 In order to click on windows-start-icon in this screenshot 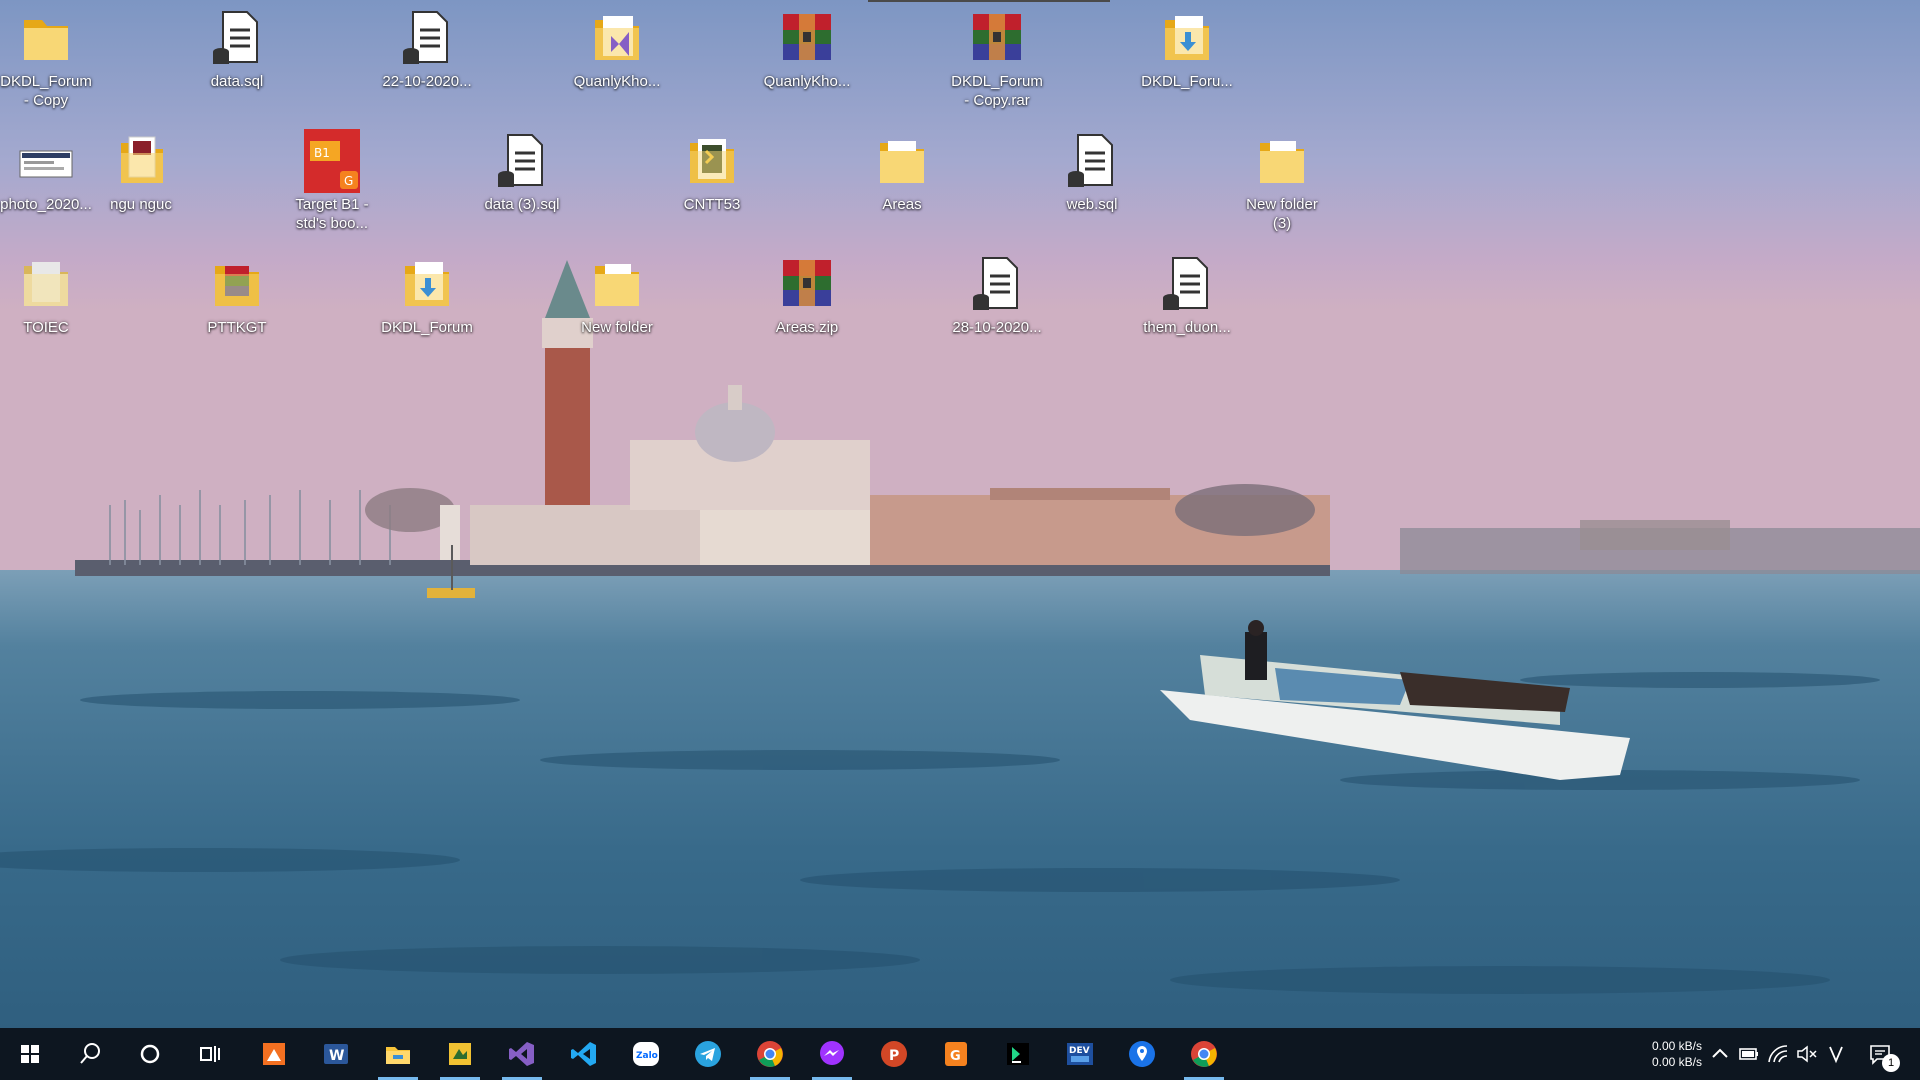, I will do `click(30, 1054)`.